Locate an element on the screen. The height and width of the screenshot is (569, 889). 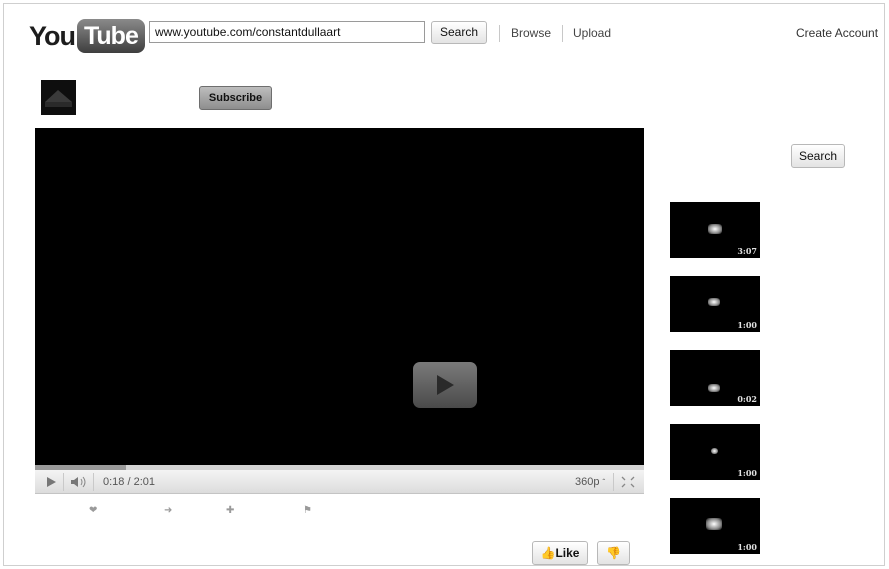
play-overlay-button is located at coordinates (445, 385).